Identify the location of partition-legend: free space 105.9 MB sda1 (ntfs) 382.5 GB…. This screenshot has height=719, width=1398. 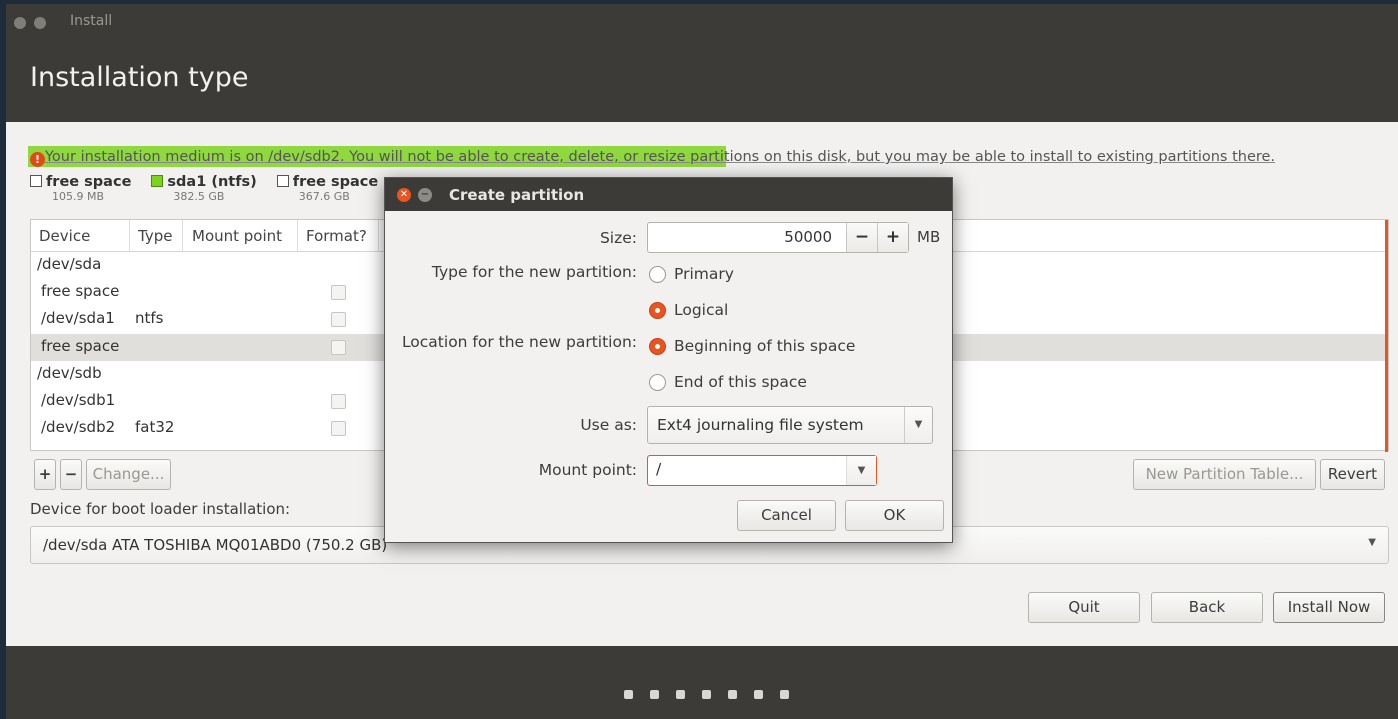
(214, 188).